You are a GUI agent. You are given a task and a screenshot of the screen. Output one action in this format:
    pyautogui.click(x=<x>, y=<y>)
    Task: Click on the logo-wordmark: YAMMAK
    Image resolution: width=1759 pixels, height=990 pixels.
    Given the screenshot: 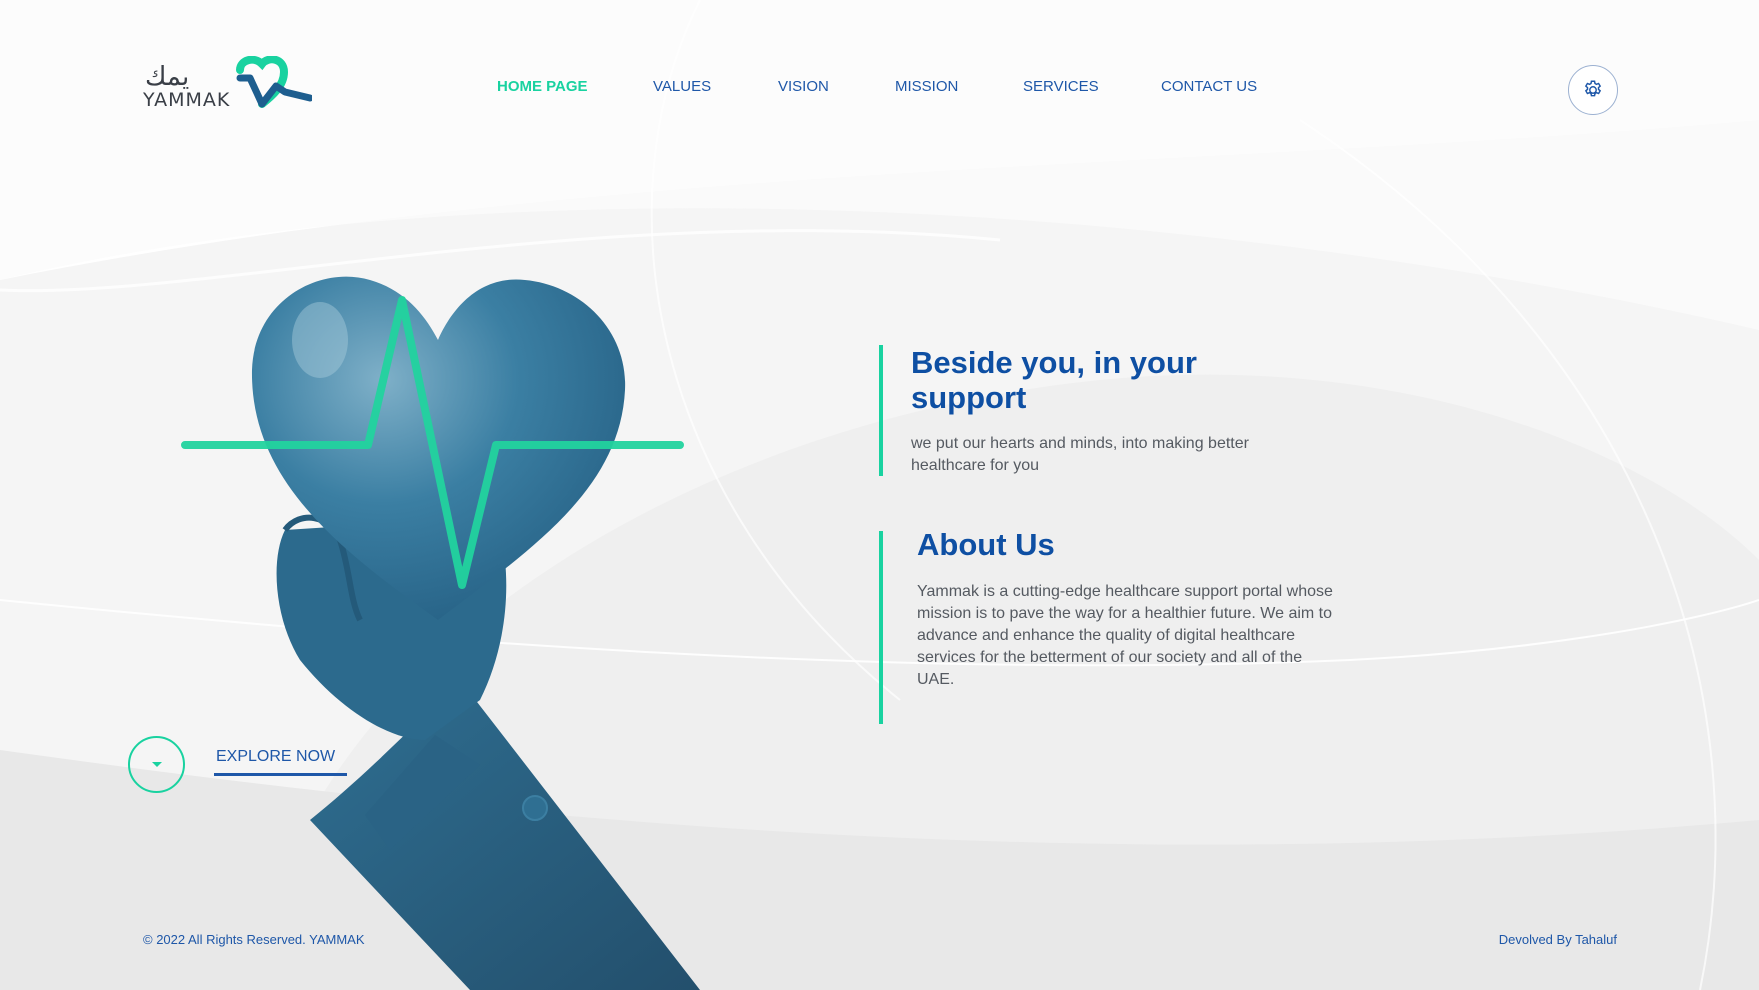 What is the action you would take?
    pyautogui.click(x=187, y=100)
    